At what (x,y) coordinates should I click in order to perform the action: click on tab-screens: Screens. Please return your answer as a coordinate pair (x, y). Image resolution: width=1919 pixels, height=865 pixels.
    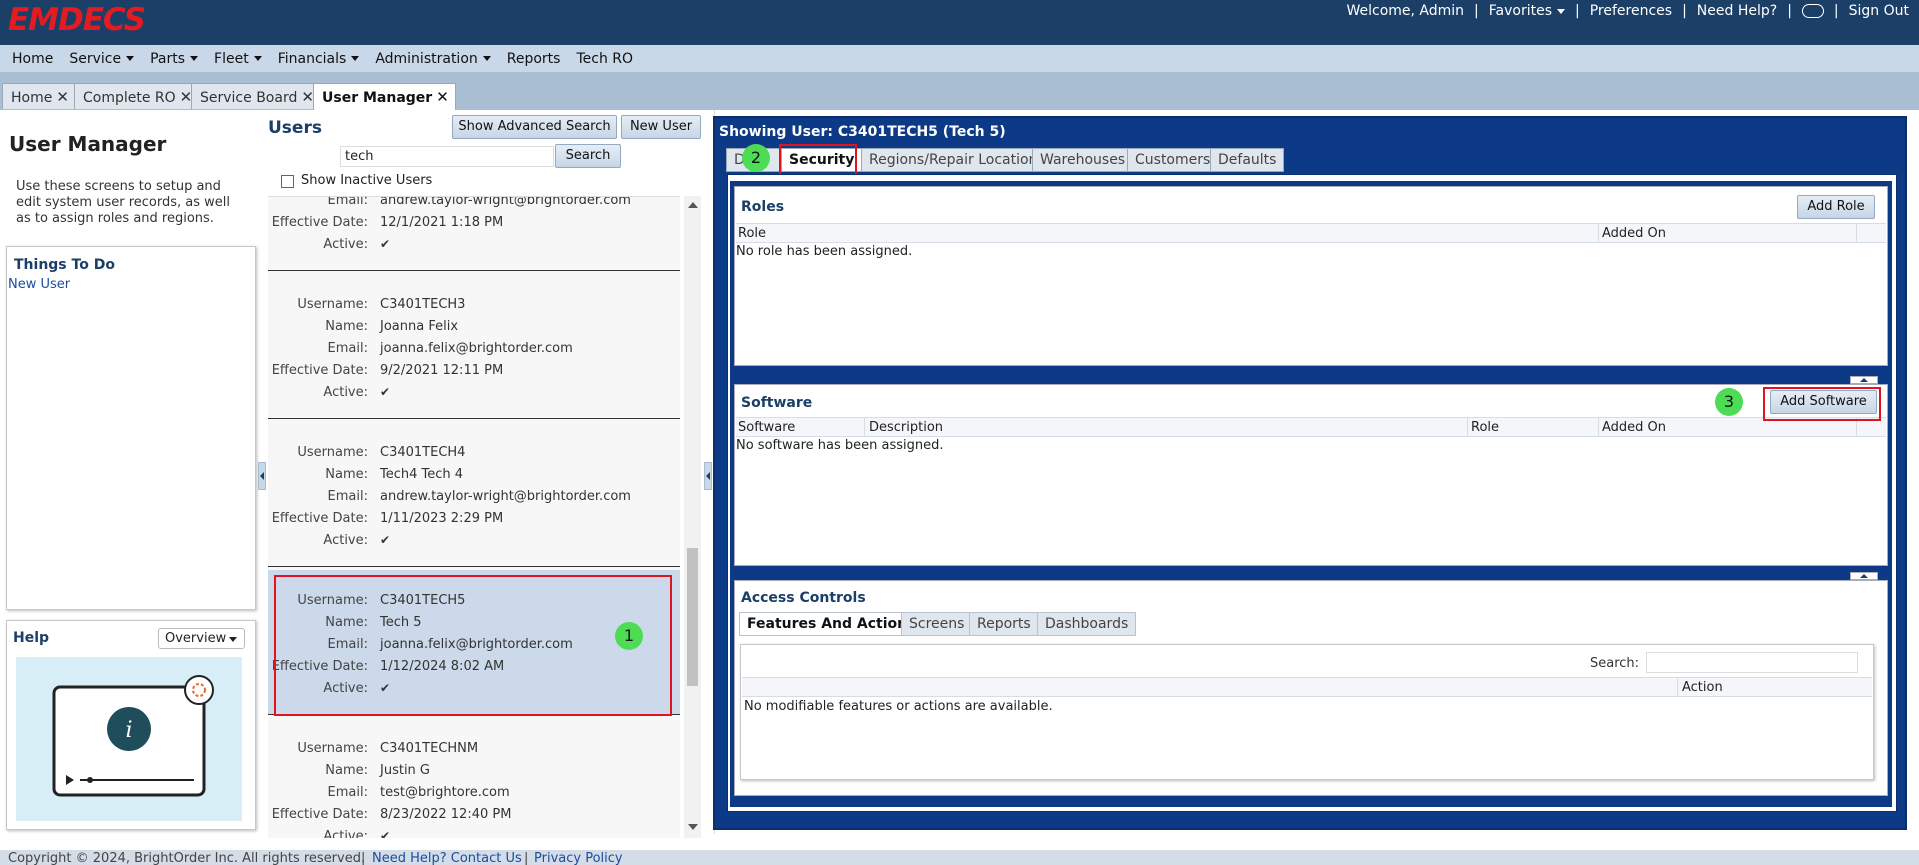
    Looking at the image, I should click on (937, 624).